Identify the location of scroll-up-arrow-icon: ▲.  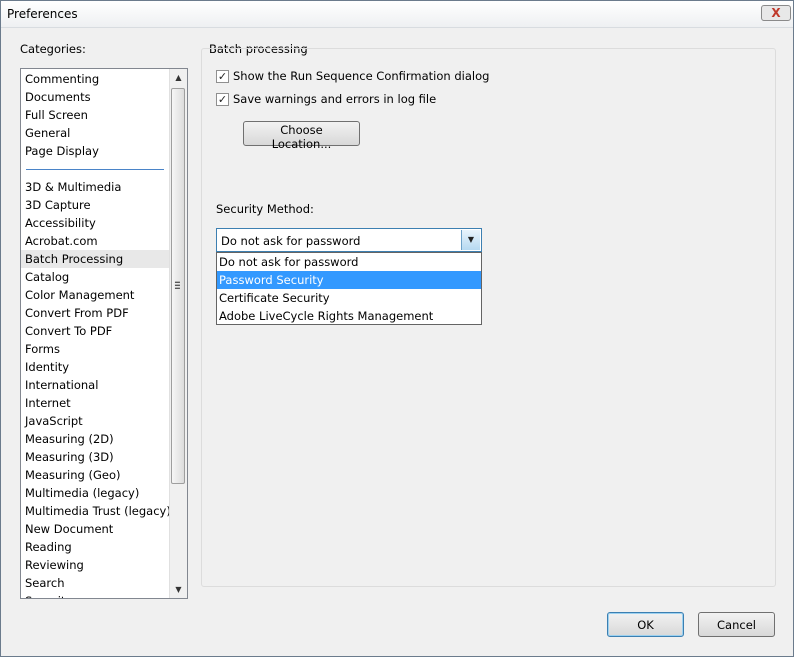
(178, 77).